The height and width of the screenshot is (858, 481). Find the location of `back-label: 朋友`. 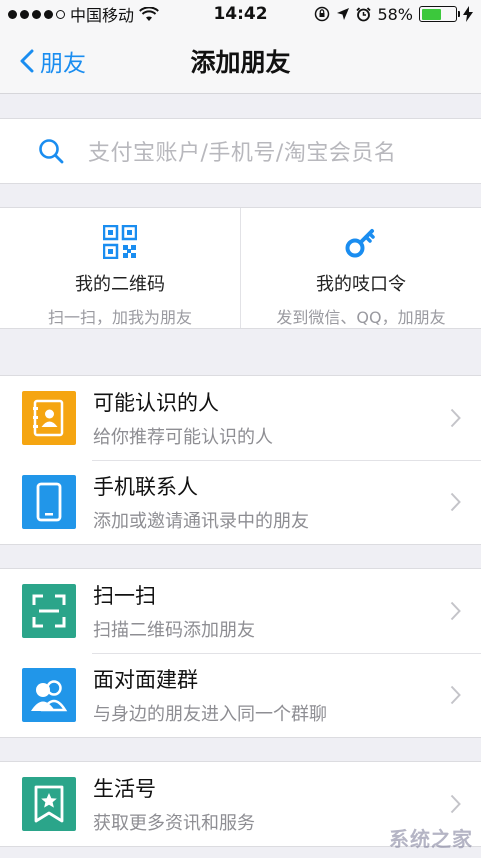

back-label: 朋友 is located at coordinates (63, 63).